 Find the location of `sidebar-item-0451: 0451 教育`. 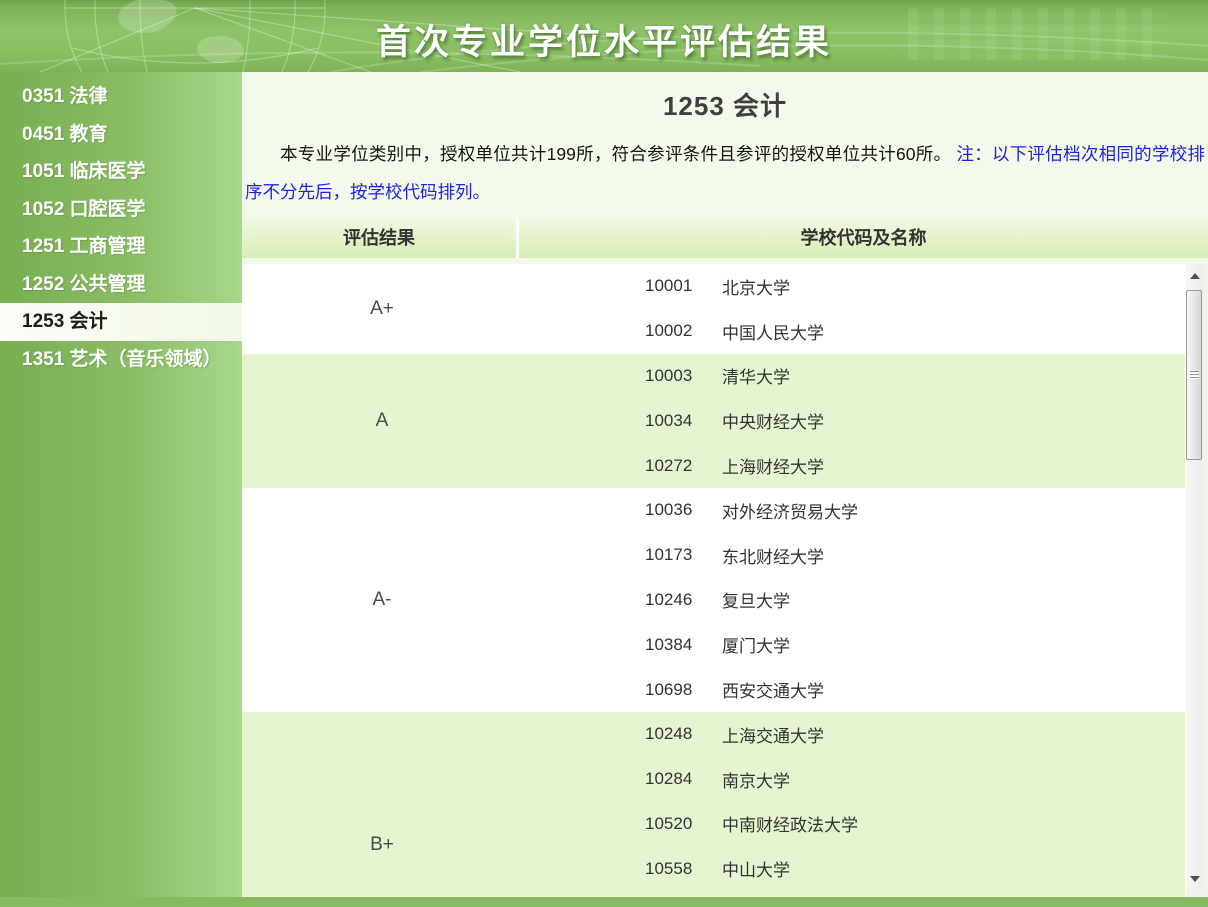

sidebar-item-0451: 0451 教育 is located at coordinates (121, 135).